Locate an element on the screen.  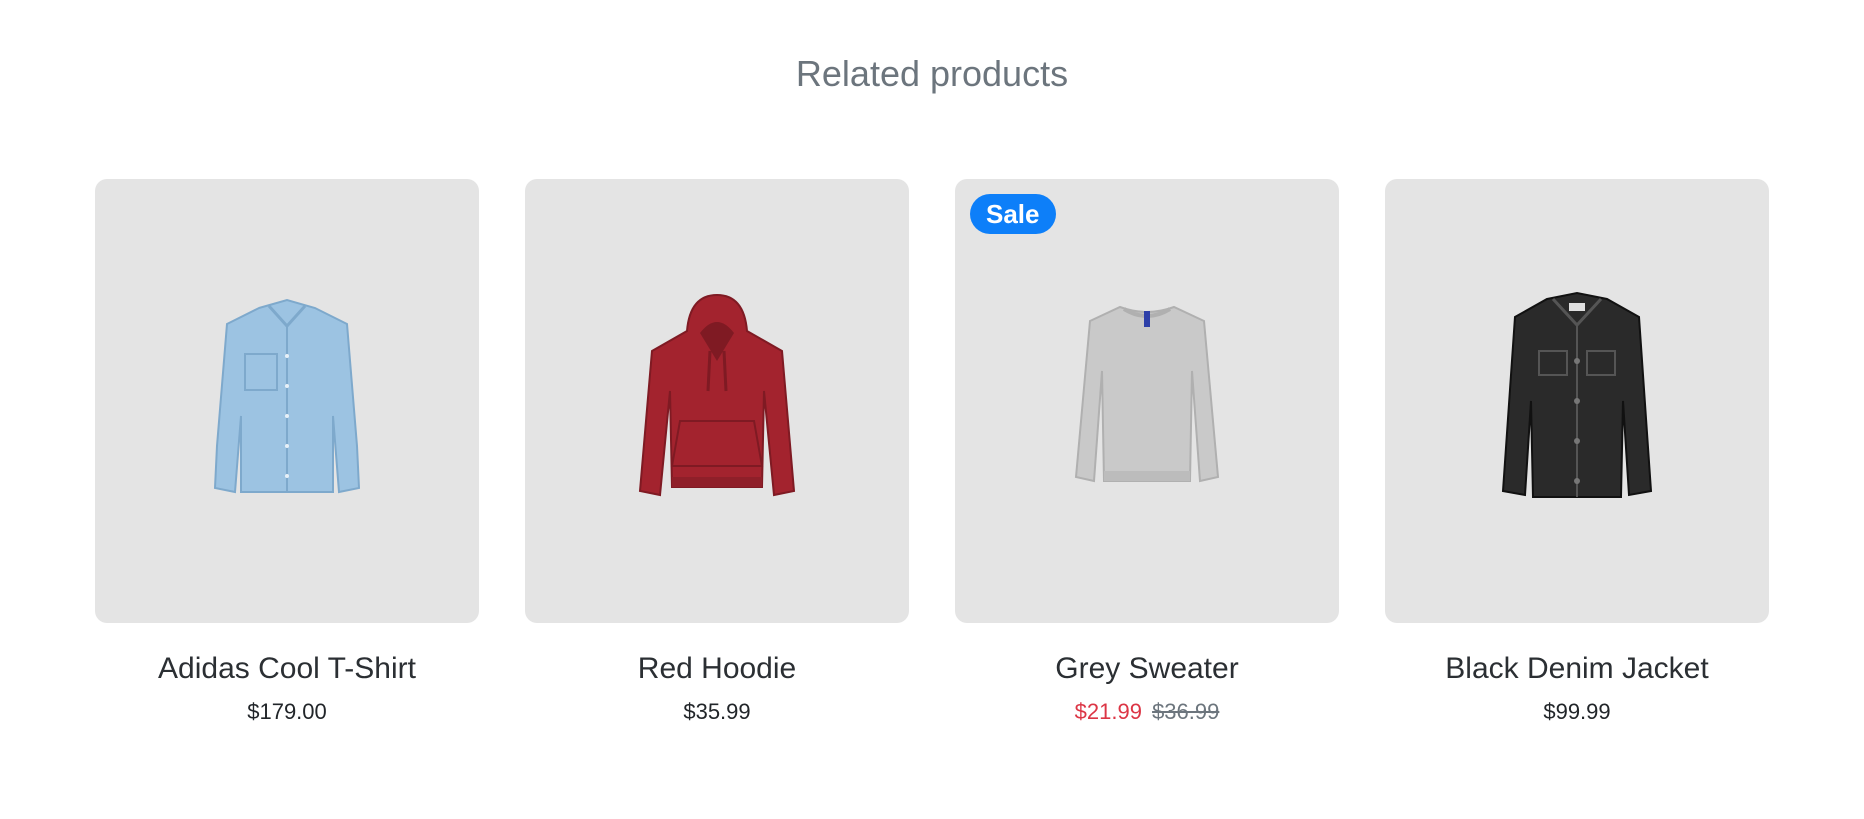
black-denim-jacket-image is located at coordinates (1577, 394).